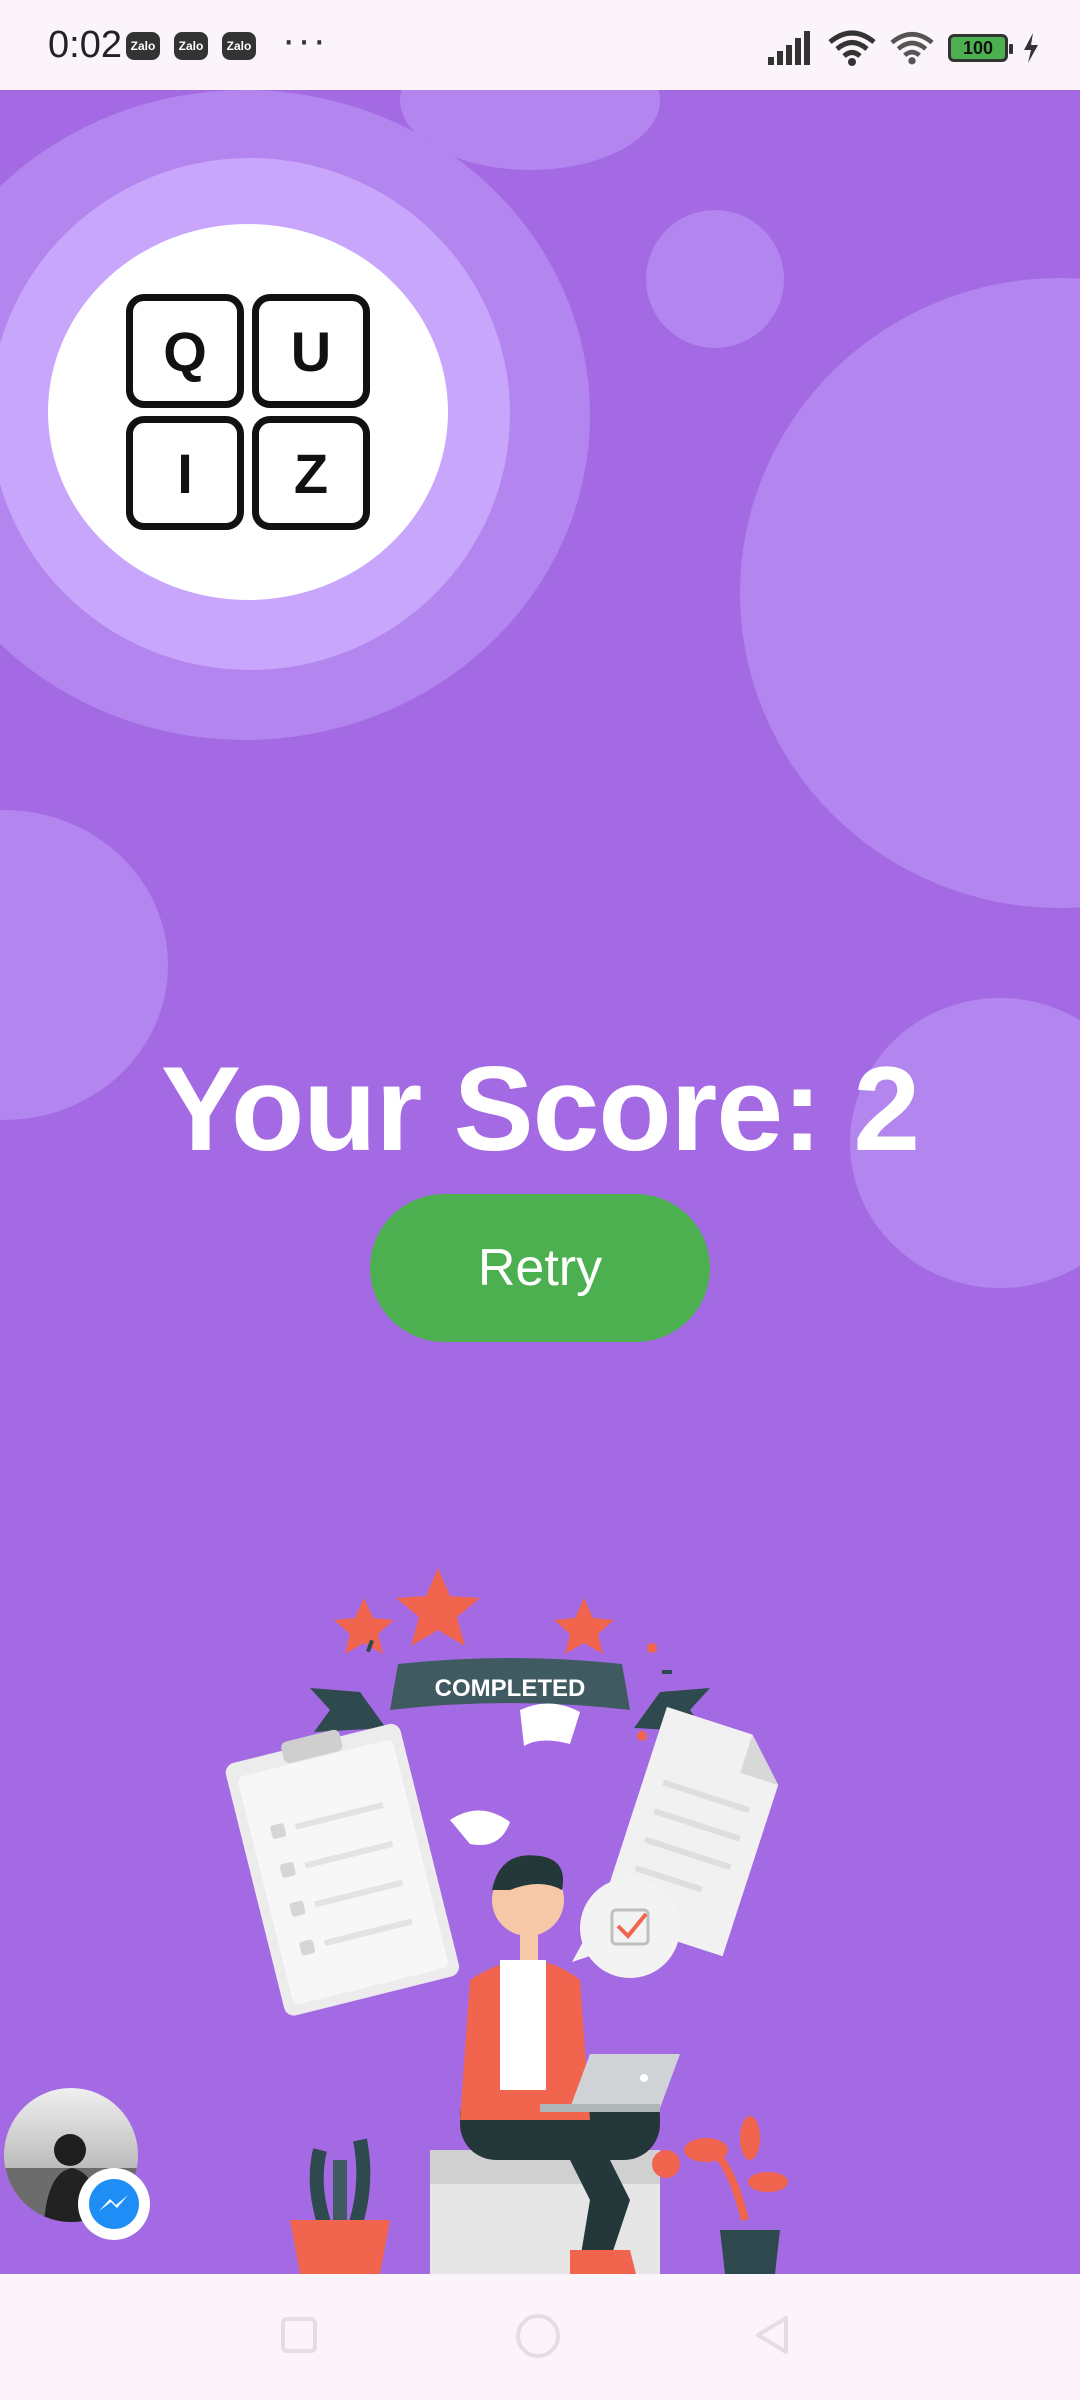  Describe the element at coordinates (311, 473) in the screenshot. I see `quiz-logo-letter: Z` at that location.